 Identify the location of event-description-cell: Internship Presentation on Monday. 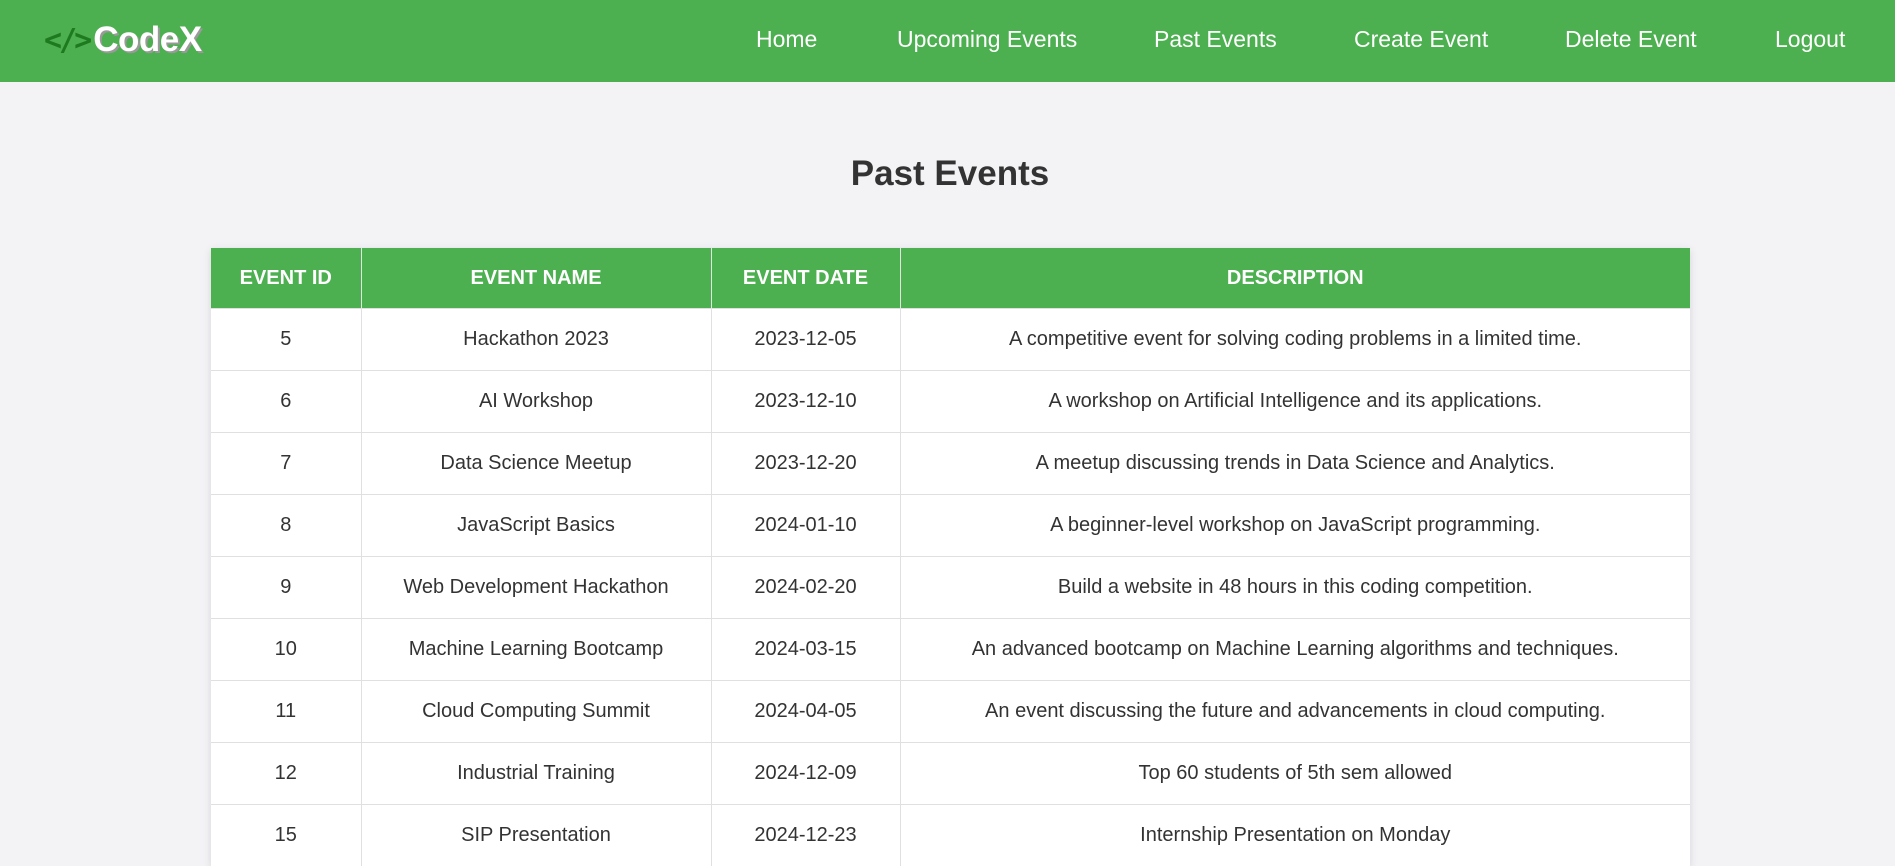
(1295, 835).